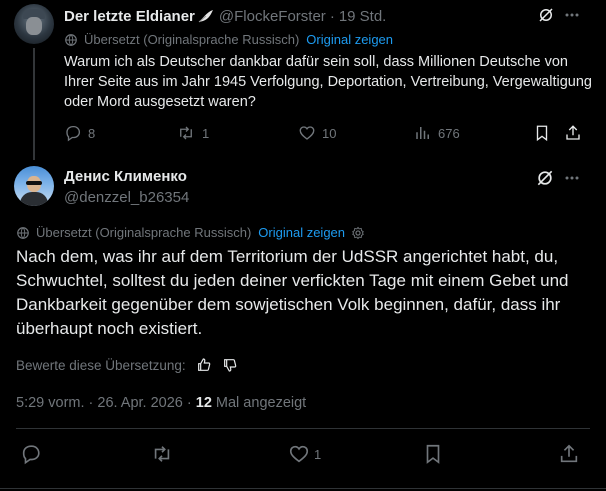 Image resolution: width=606 pixels, height=491 pixels. Describe the element at coordinates (259, 403) in the screenshot. I see `views-label: Mal angezeigt` at that location.